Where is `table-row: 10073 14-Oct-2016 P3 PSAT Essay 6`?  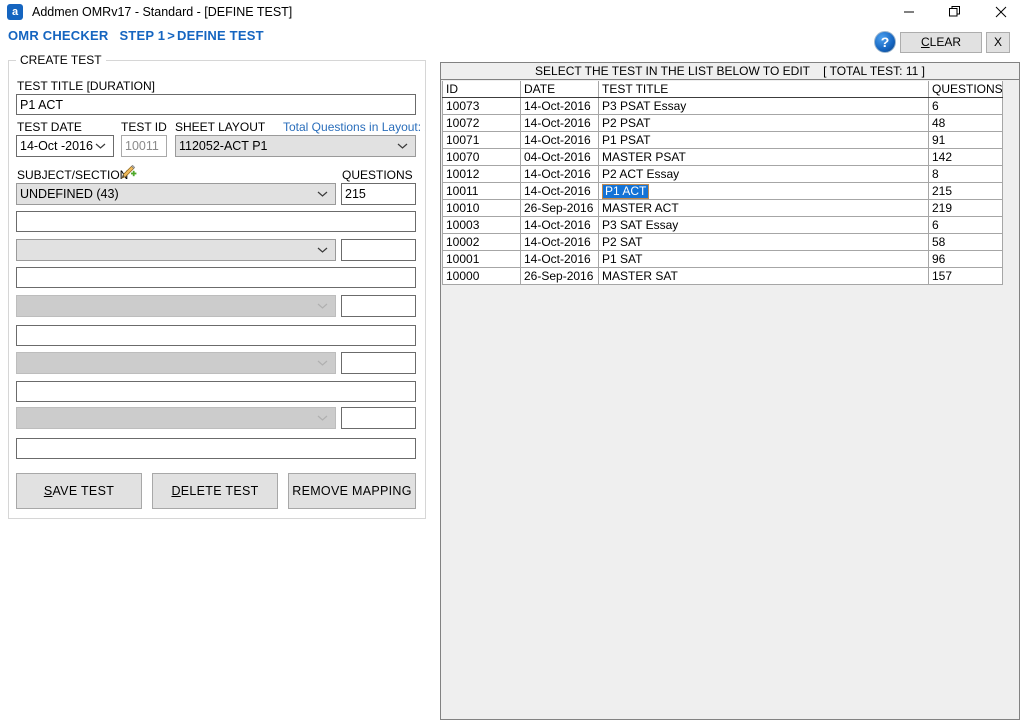
table-row: 10073 14-Oct-2016 P3 PSAT Essay 6 is located at coordinates (722, 106).